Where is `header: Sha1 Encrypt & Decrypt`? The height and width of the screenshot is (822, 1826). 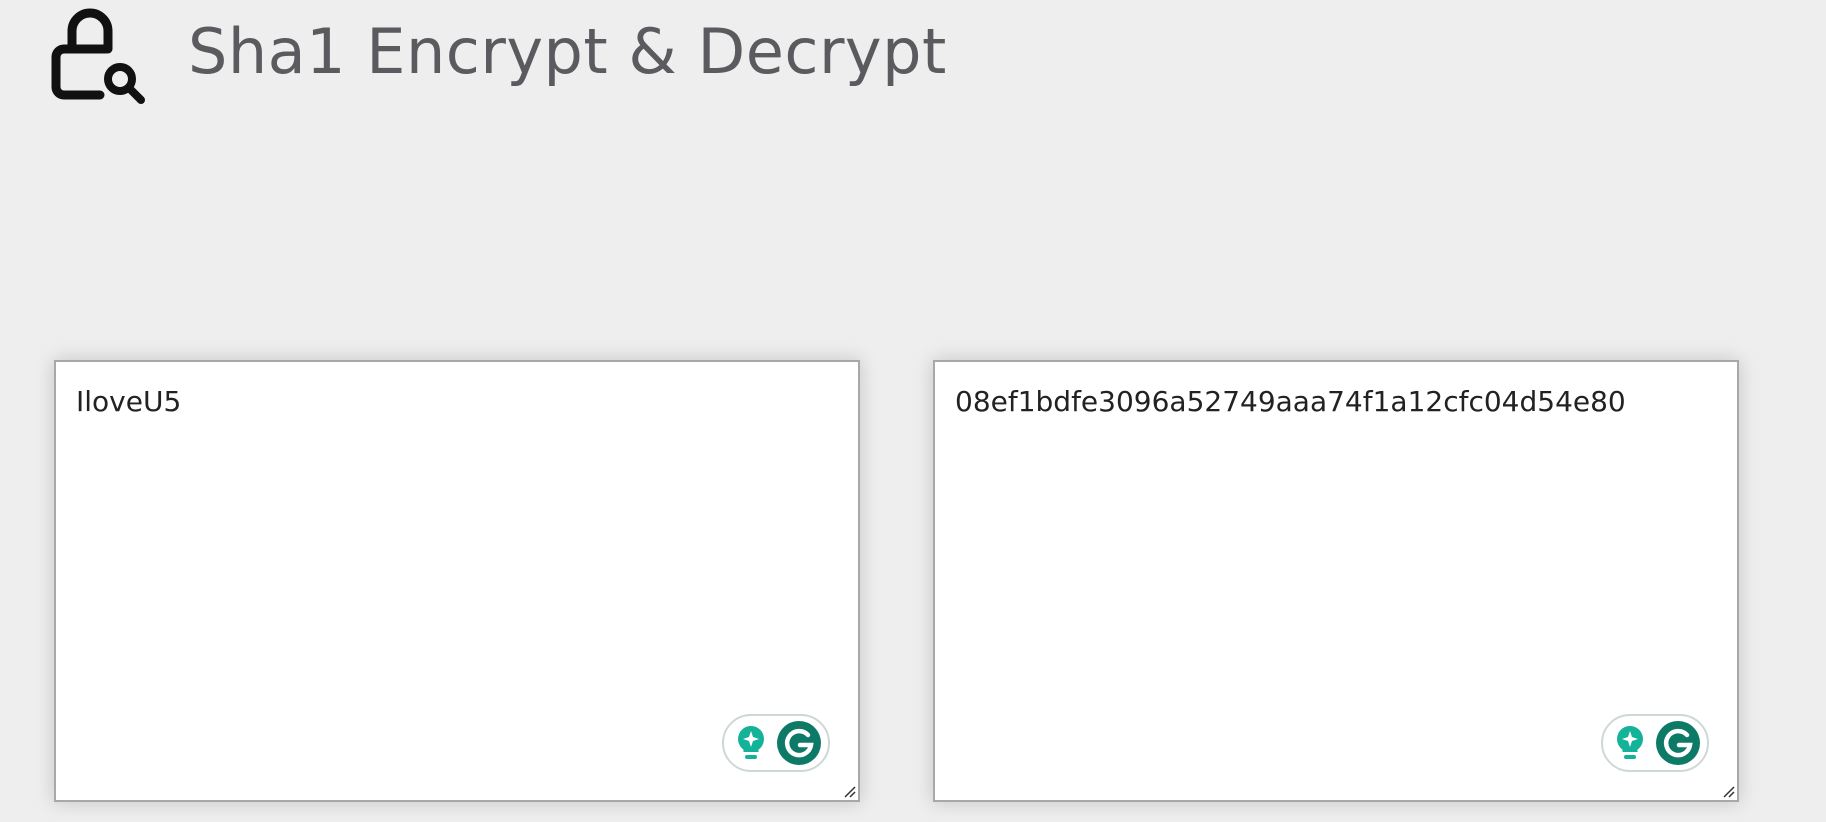 header: Sha1 Encrypt & Decrypt is located at coordinates (498, 55).